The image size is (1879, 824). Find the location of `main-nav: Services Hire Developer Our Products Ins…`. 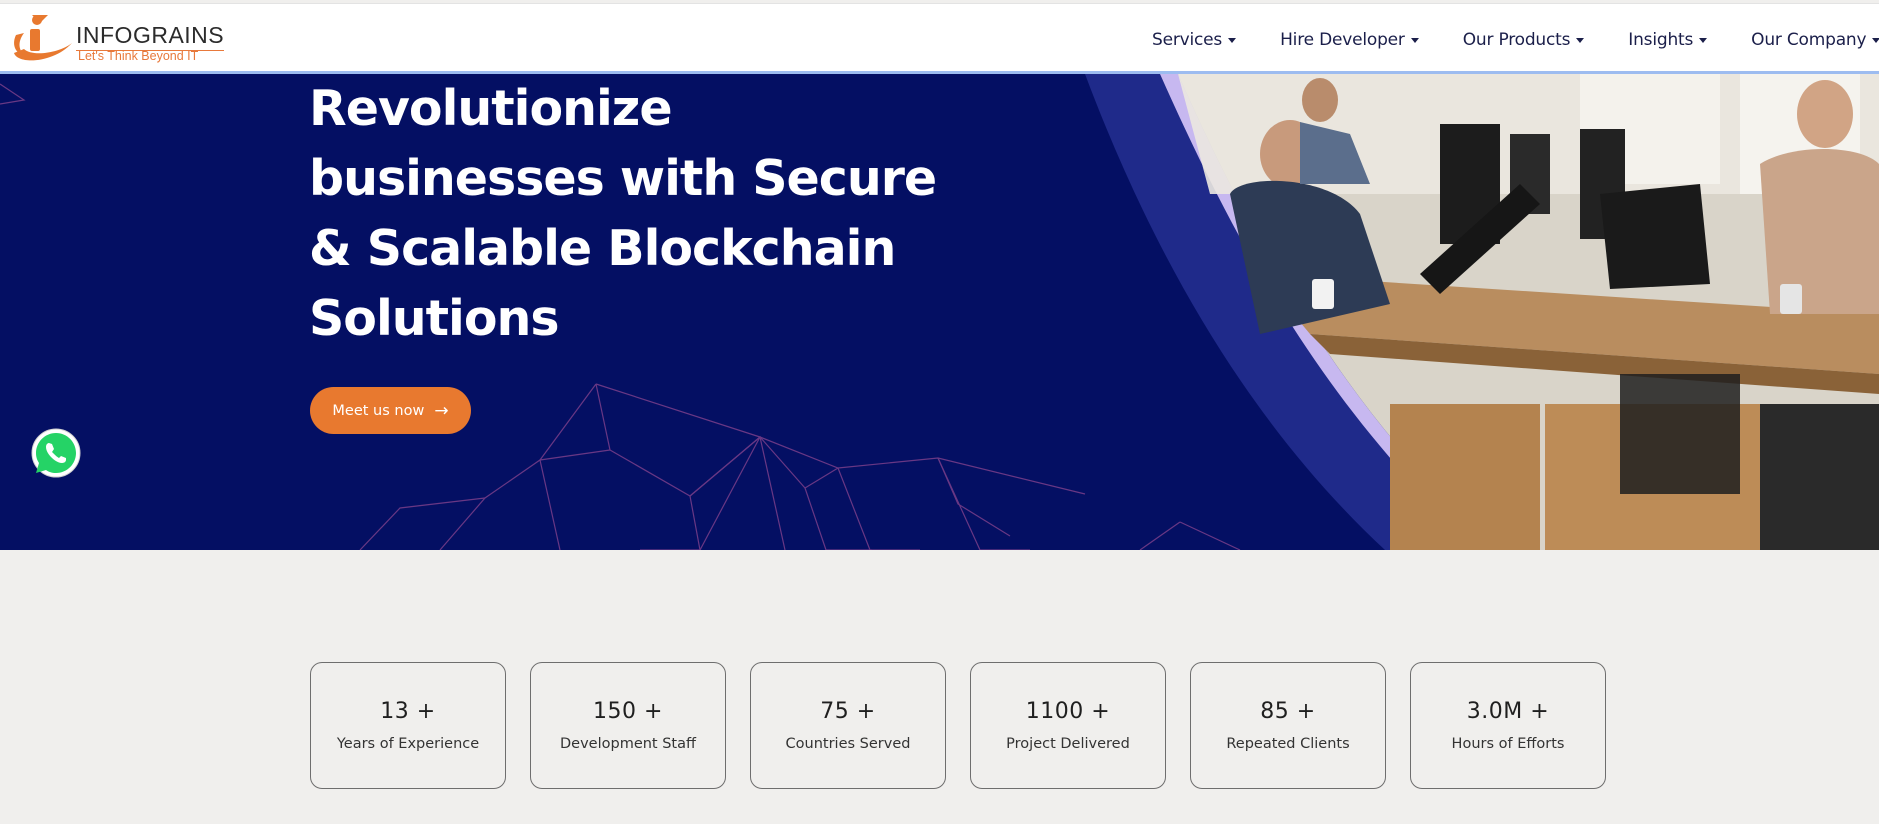

main-nav: Services Hire Developer Our Products Ins… is located at coordinates (1515, 40).